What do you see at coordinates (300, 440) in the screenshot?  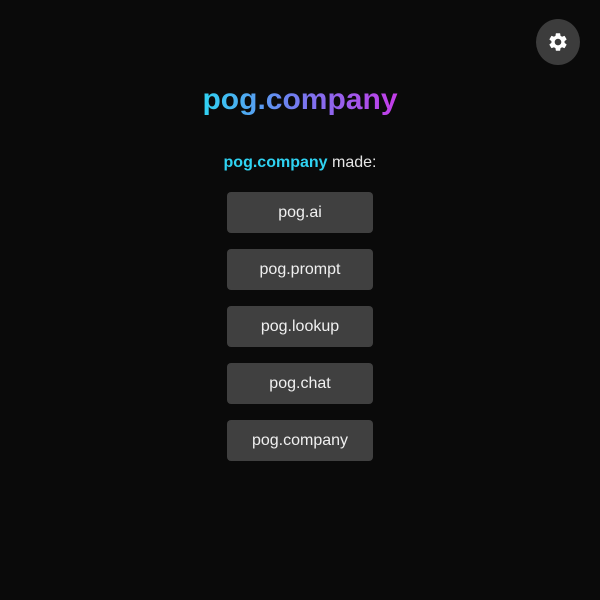 I see `product-button-pog-company: pog.company` at bounding box center [300, 440].